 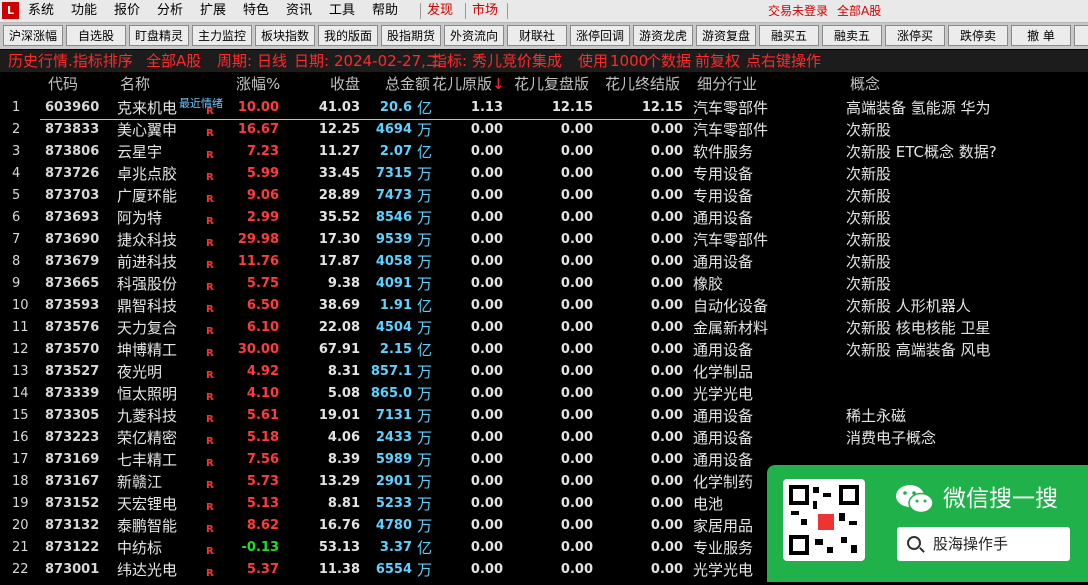 I want to click on close-price: 33.45, so click(x=339, y=173).